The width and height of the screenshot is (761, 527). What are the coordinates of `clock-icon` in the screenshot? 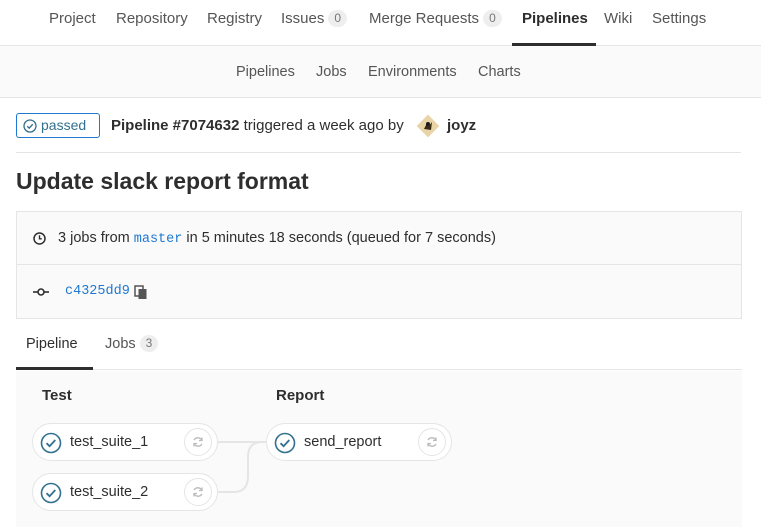 It's located at (39, 238).